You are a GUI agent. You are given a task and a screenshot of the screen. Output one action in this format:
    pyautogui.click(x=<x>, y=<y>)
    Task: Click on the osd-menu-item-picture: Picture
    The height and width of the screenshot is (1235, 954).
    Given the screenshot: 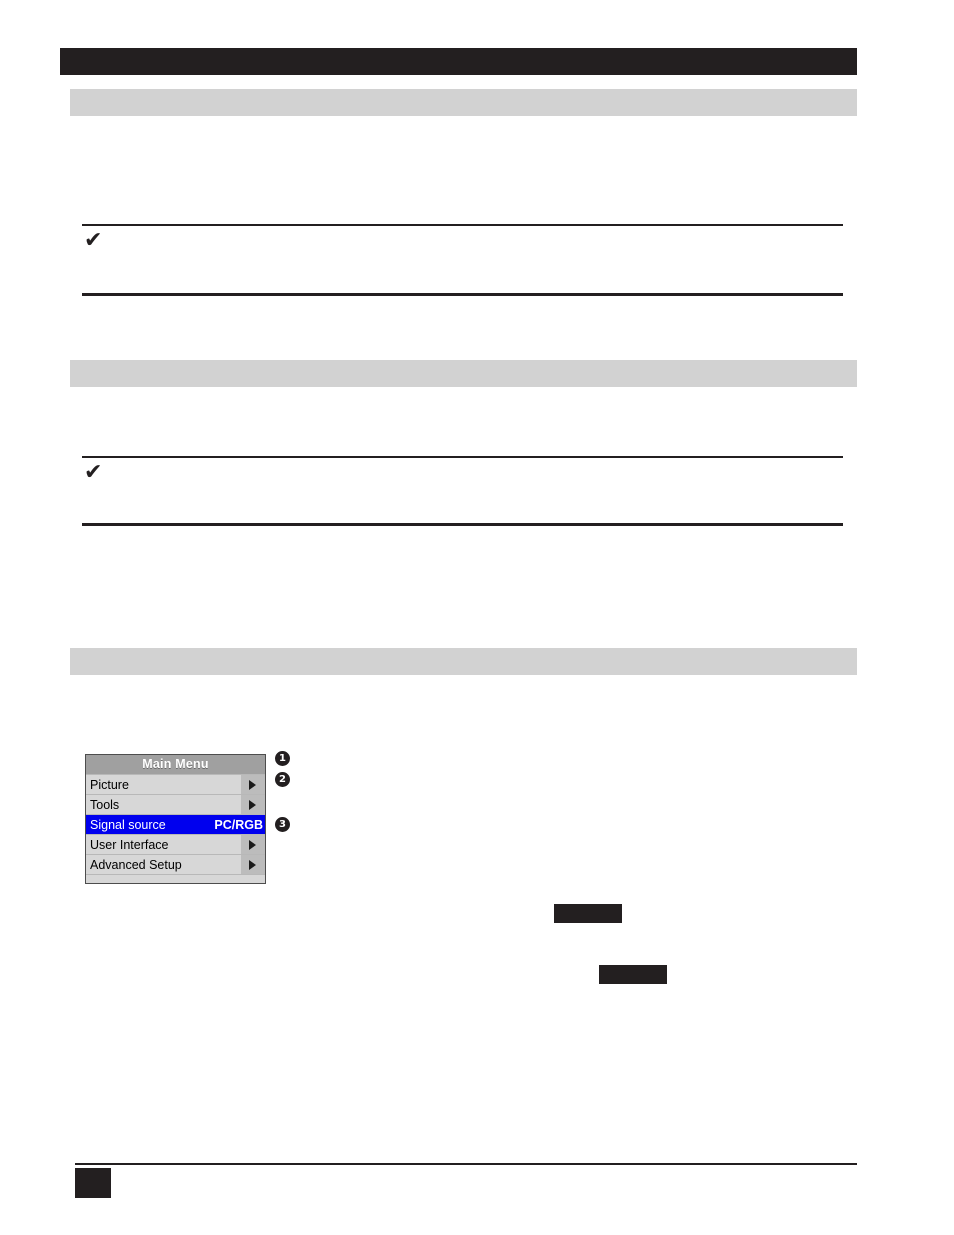 What is the action you would take?
    pyautogui.click(x=175, y=784)
    